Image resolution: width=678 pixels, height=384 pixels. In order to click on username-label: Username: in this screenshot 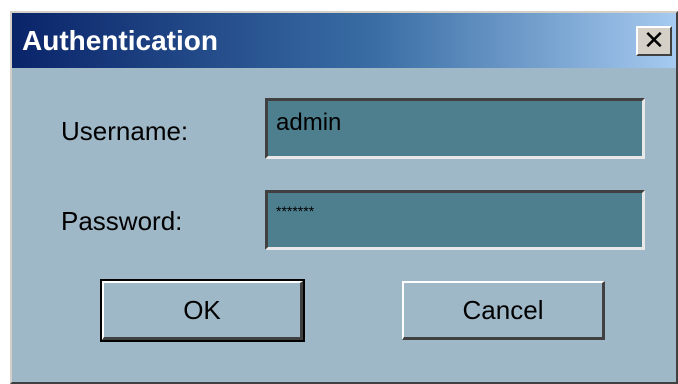, I will do `click(125, 131)`.